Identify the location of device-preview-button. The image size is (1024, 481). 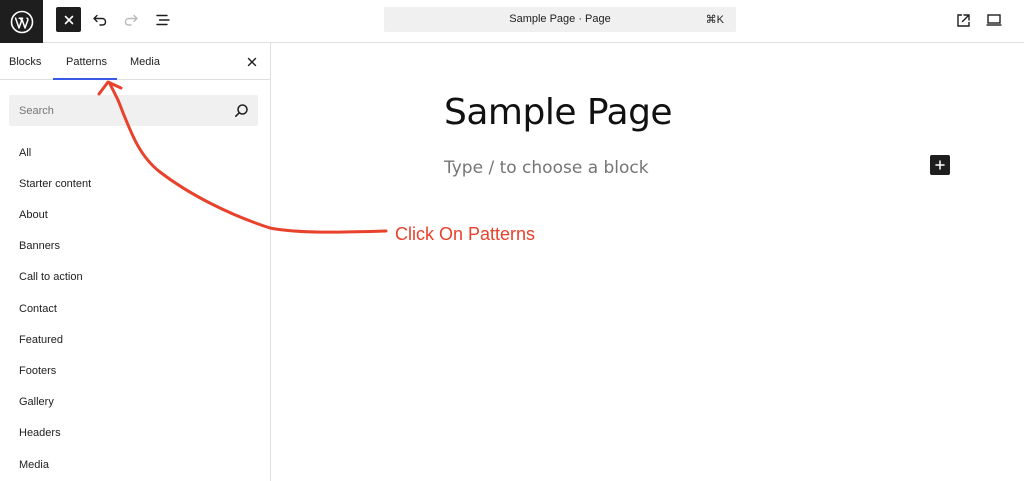
(994, 20).